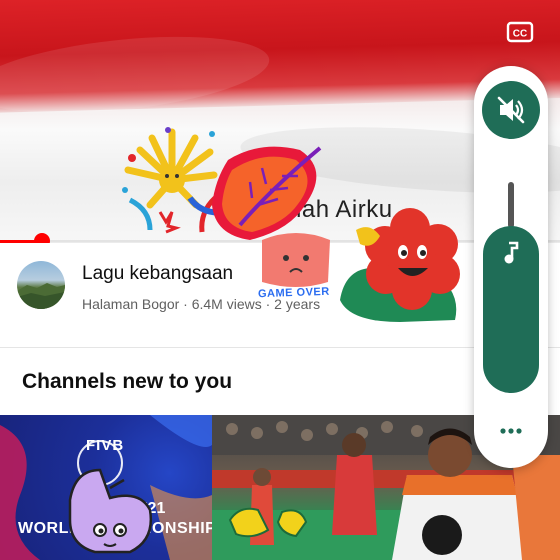 This screenshot has width=560, height=560. I want to click on championship-line1: U21, so click(151, 508).